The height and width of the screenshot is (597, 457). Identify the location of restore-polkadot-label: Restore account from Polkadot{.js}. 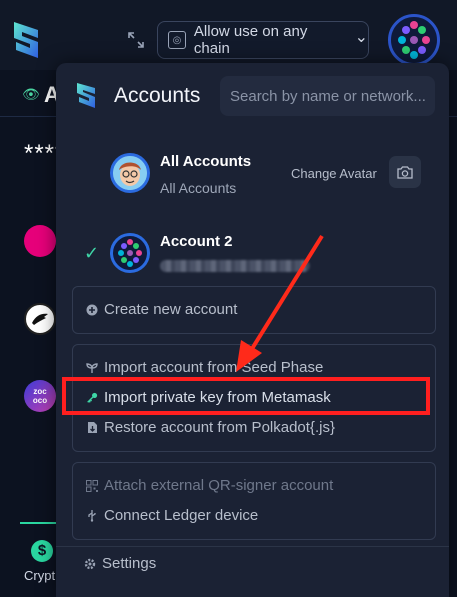
(219, 427).